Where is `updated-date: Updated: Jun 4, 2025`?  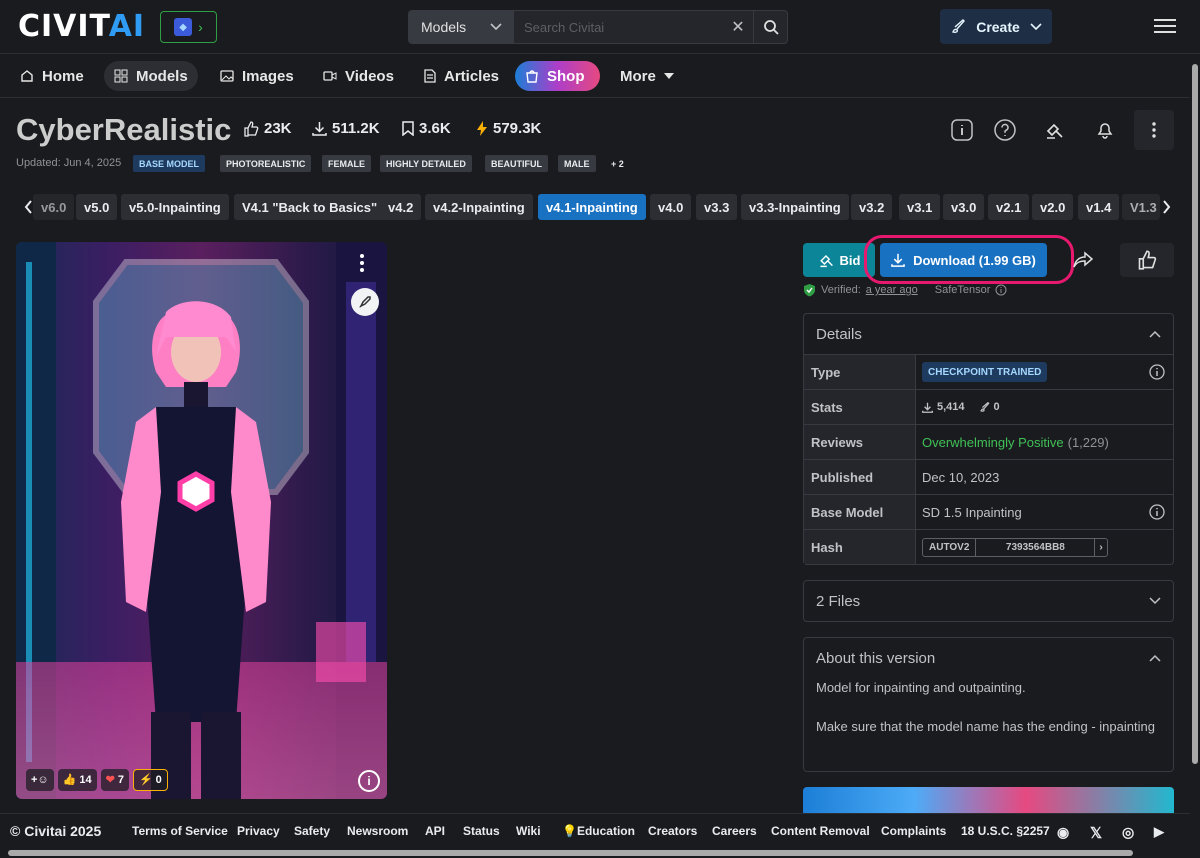
updated-date: Updated: Jun 4, 2025 is located at coordinates (69, 163).